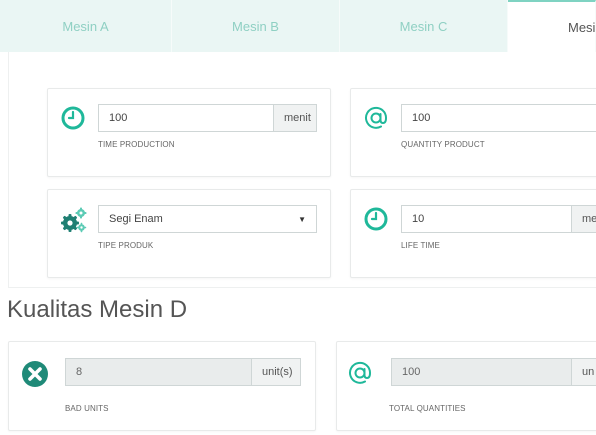  What do you see at coordinates (158, 372) in the screenshot?
I see `bad-units-input: 8` at bounding box center [158, 372].